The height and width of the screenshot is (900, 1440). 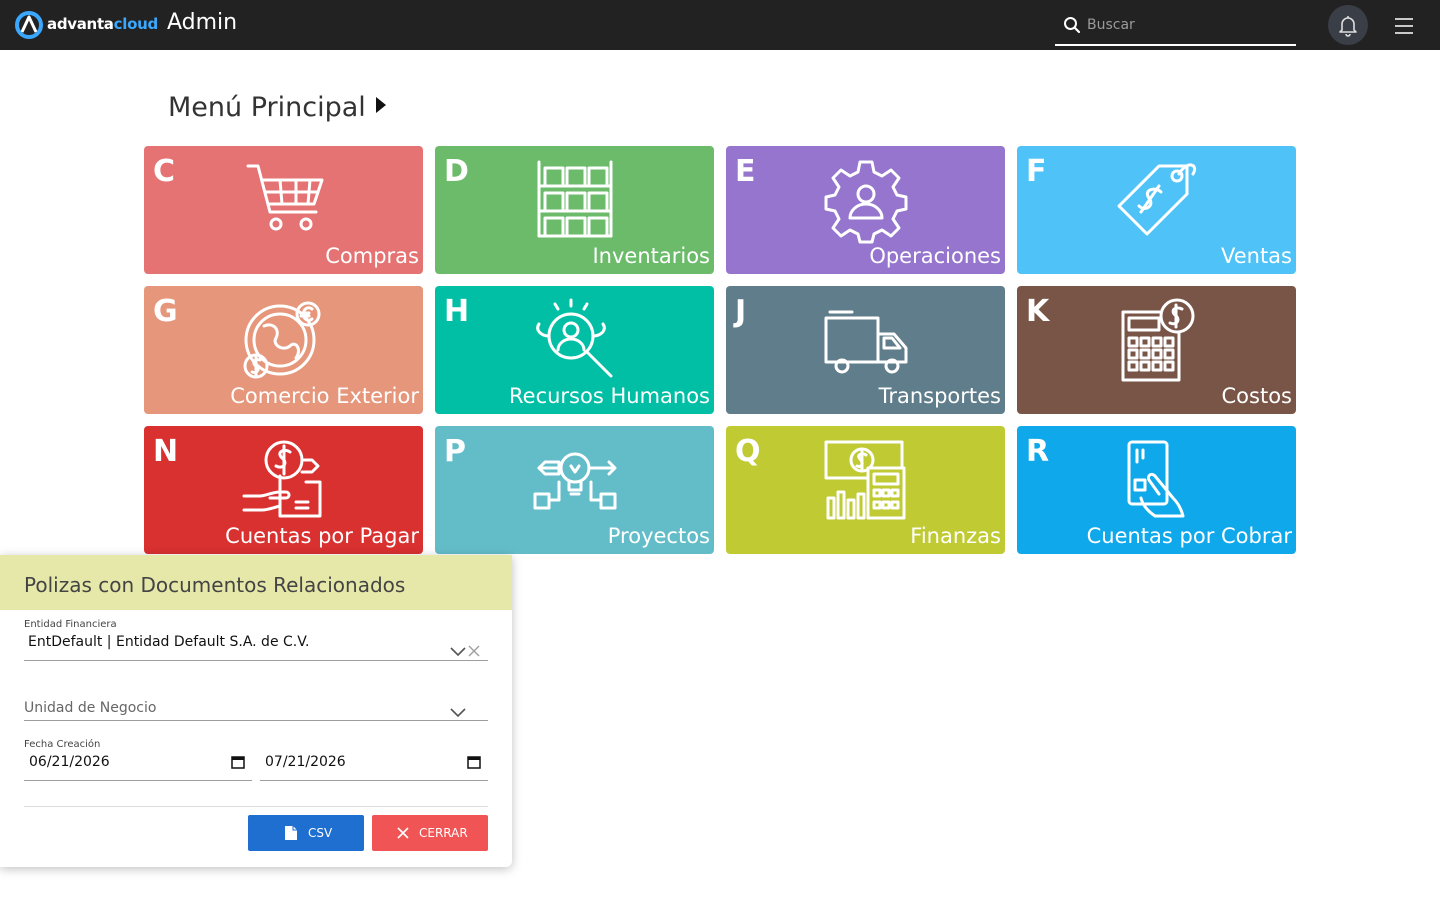 I want to click on fecha-hasta-underline, so click(x=374, y=780).